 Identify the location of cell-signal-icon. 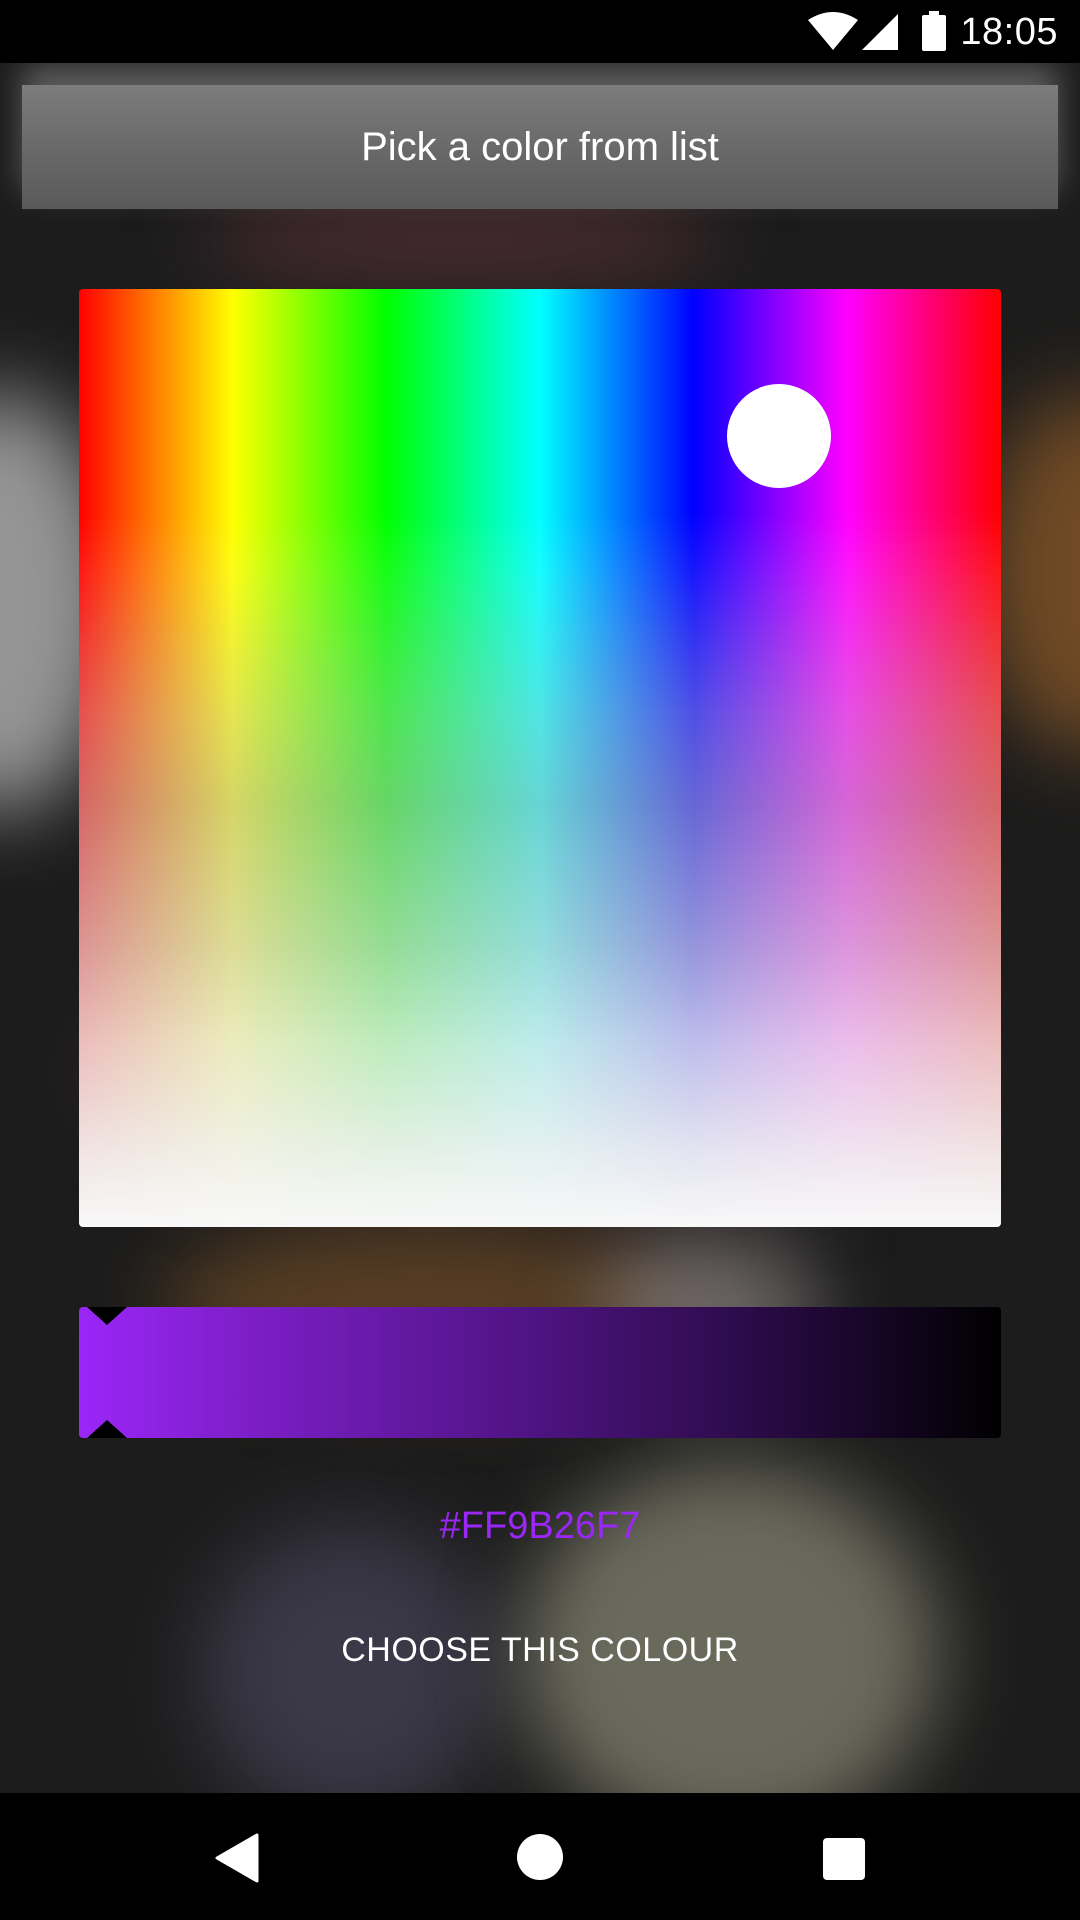
(880, 34).